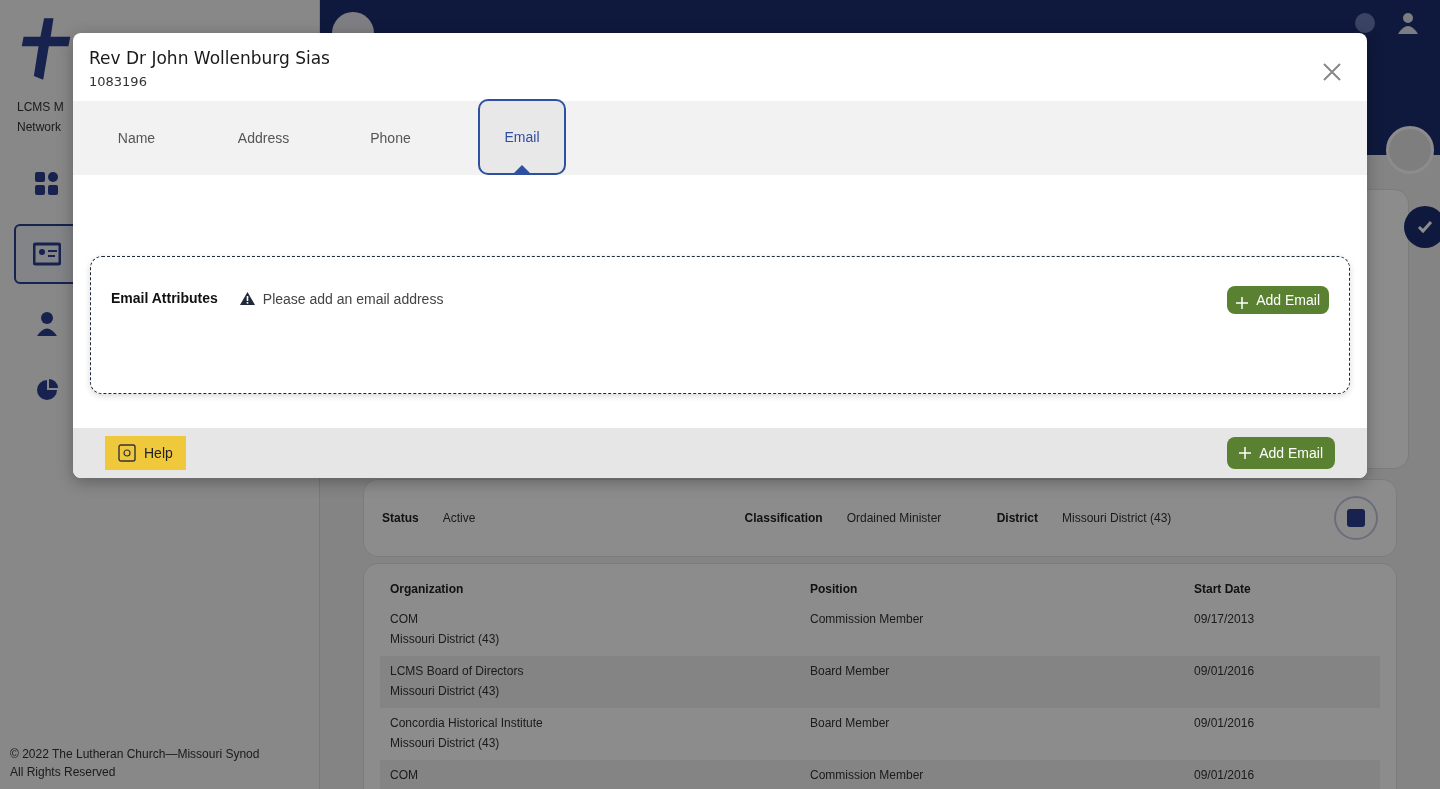 This screenshot has height=789, width=1440. I want to click on table-cell-text: 09/17/2013, so click(1225, 620).